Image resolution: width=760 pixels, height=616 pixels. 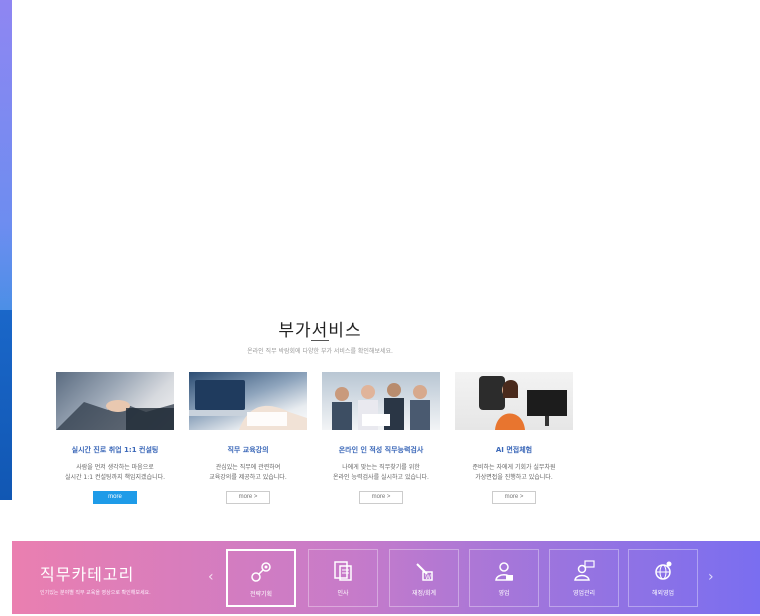 What do you see at coordinates (424, 593) in the screenshot?
I see `category-label: 재정/회계` at bounding box center [424, 593].